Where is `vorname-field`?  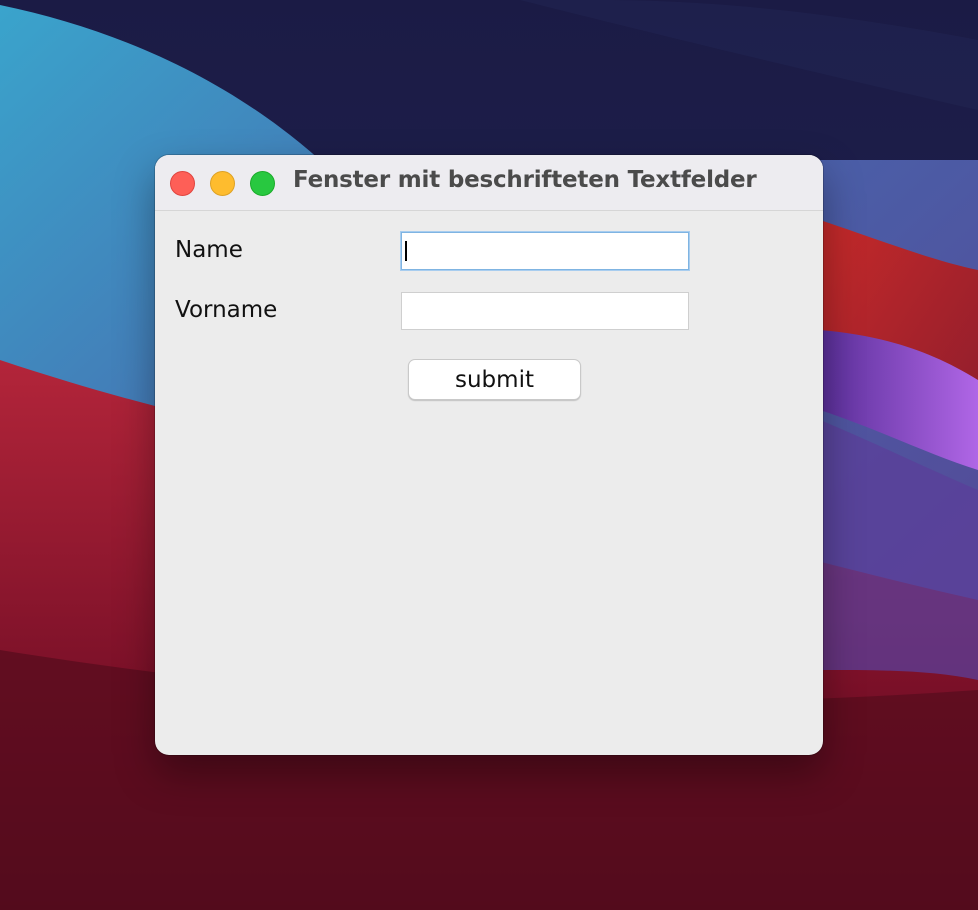 vorname-field is located at coordinates (545, 311).